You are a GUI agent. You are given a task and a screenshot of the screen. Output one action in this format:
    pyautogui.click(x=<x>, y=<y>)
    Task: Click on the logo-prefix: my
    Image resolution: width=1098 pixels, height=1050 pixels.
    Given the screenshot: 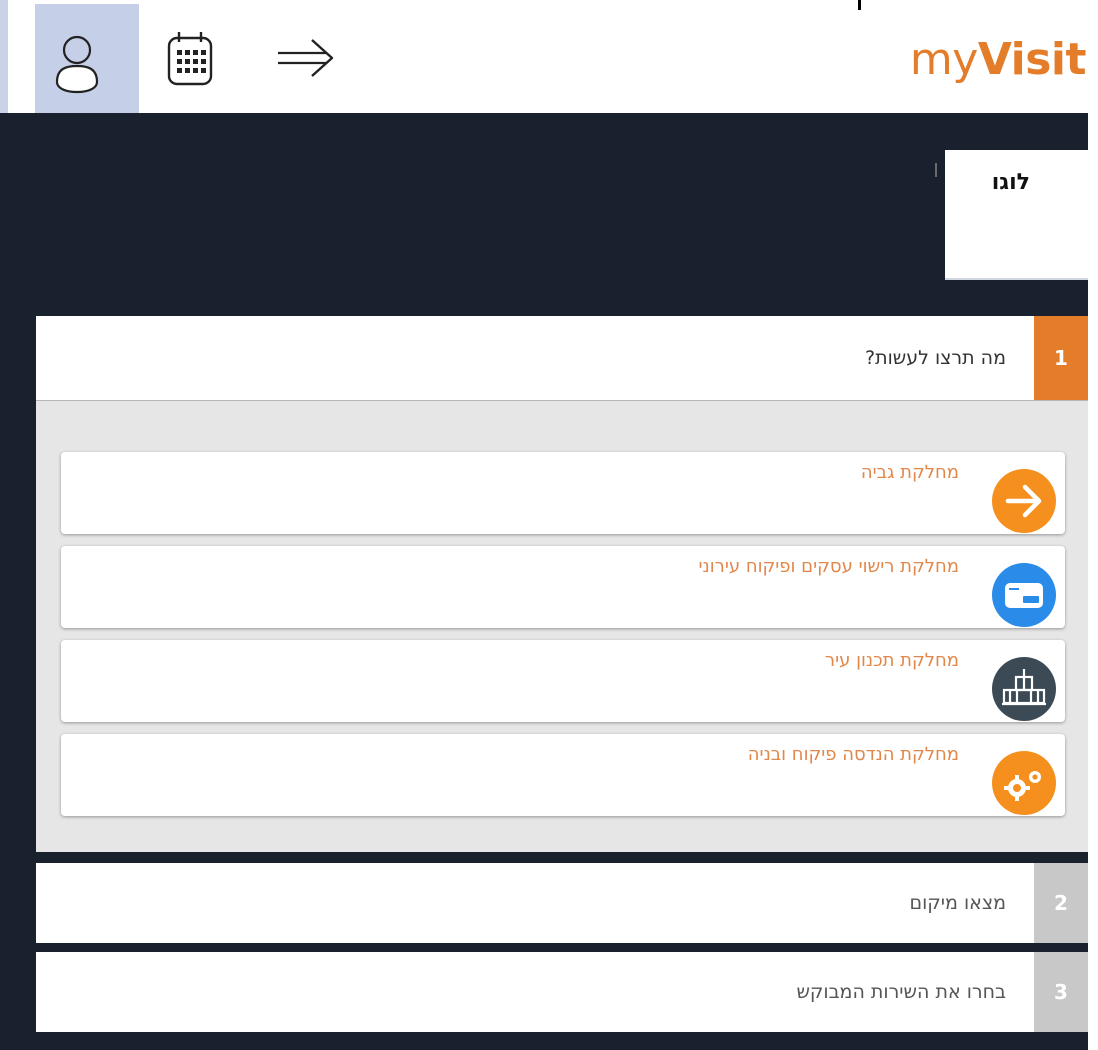 What is the action you would take?
    pyautogui.click(x=943, y=59)
    